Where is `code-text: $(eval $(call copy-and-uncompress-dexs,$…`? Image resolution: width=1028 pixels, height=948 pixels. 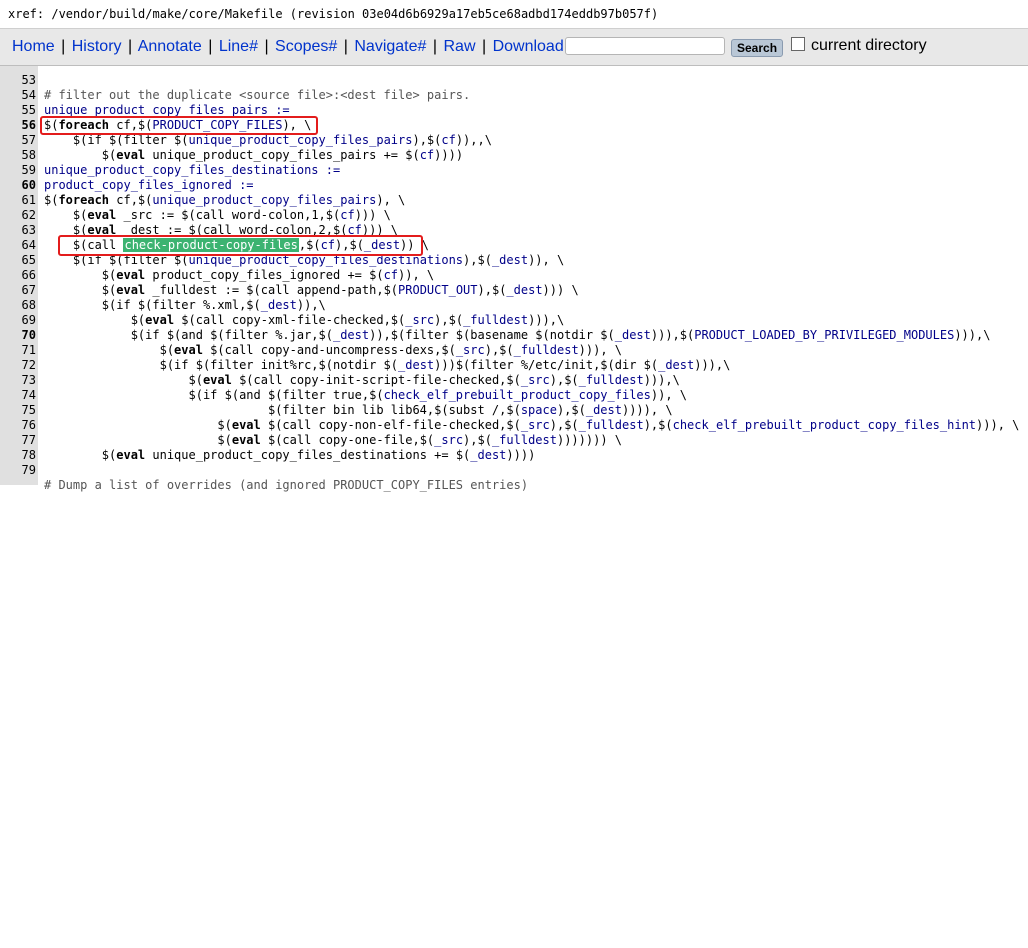
code-text: $(eval $(call copy-and-uncompress-dexs,$… is located at coordinates (333, 350).